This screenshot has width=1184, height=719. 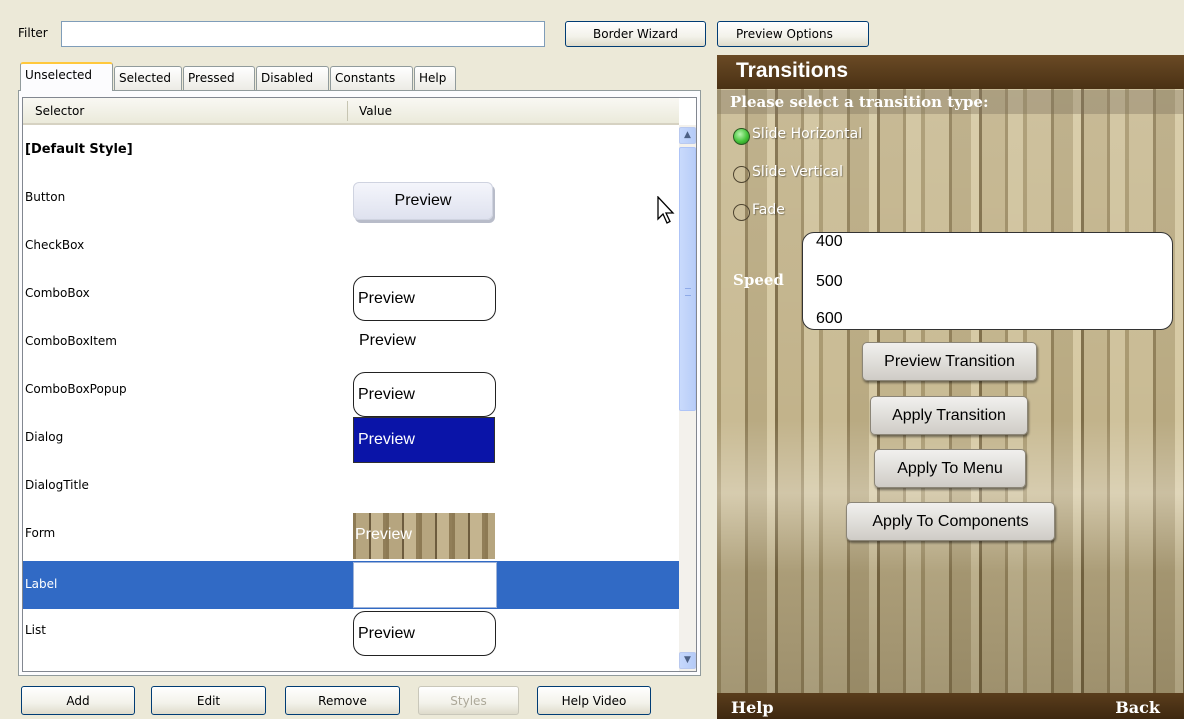 What do you see at coordinates (829, 282) in the screenshot?
I see `speed-option: 500` at bounding box center [829, 282].